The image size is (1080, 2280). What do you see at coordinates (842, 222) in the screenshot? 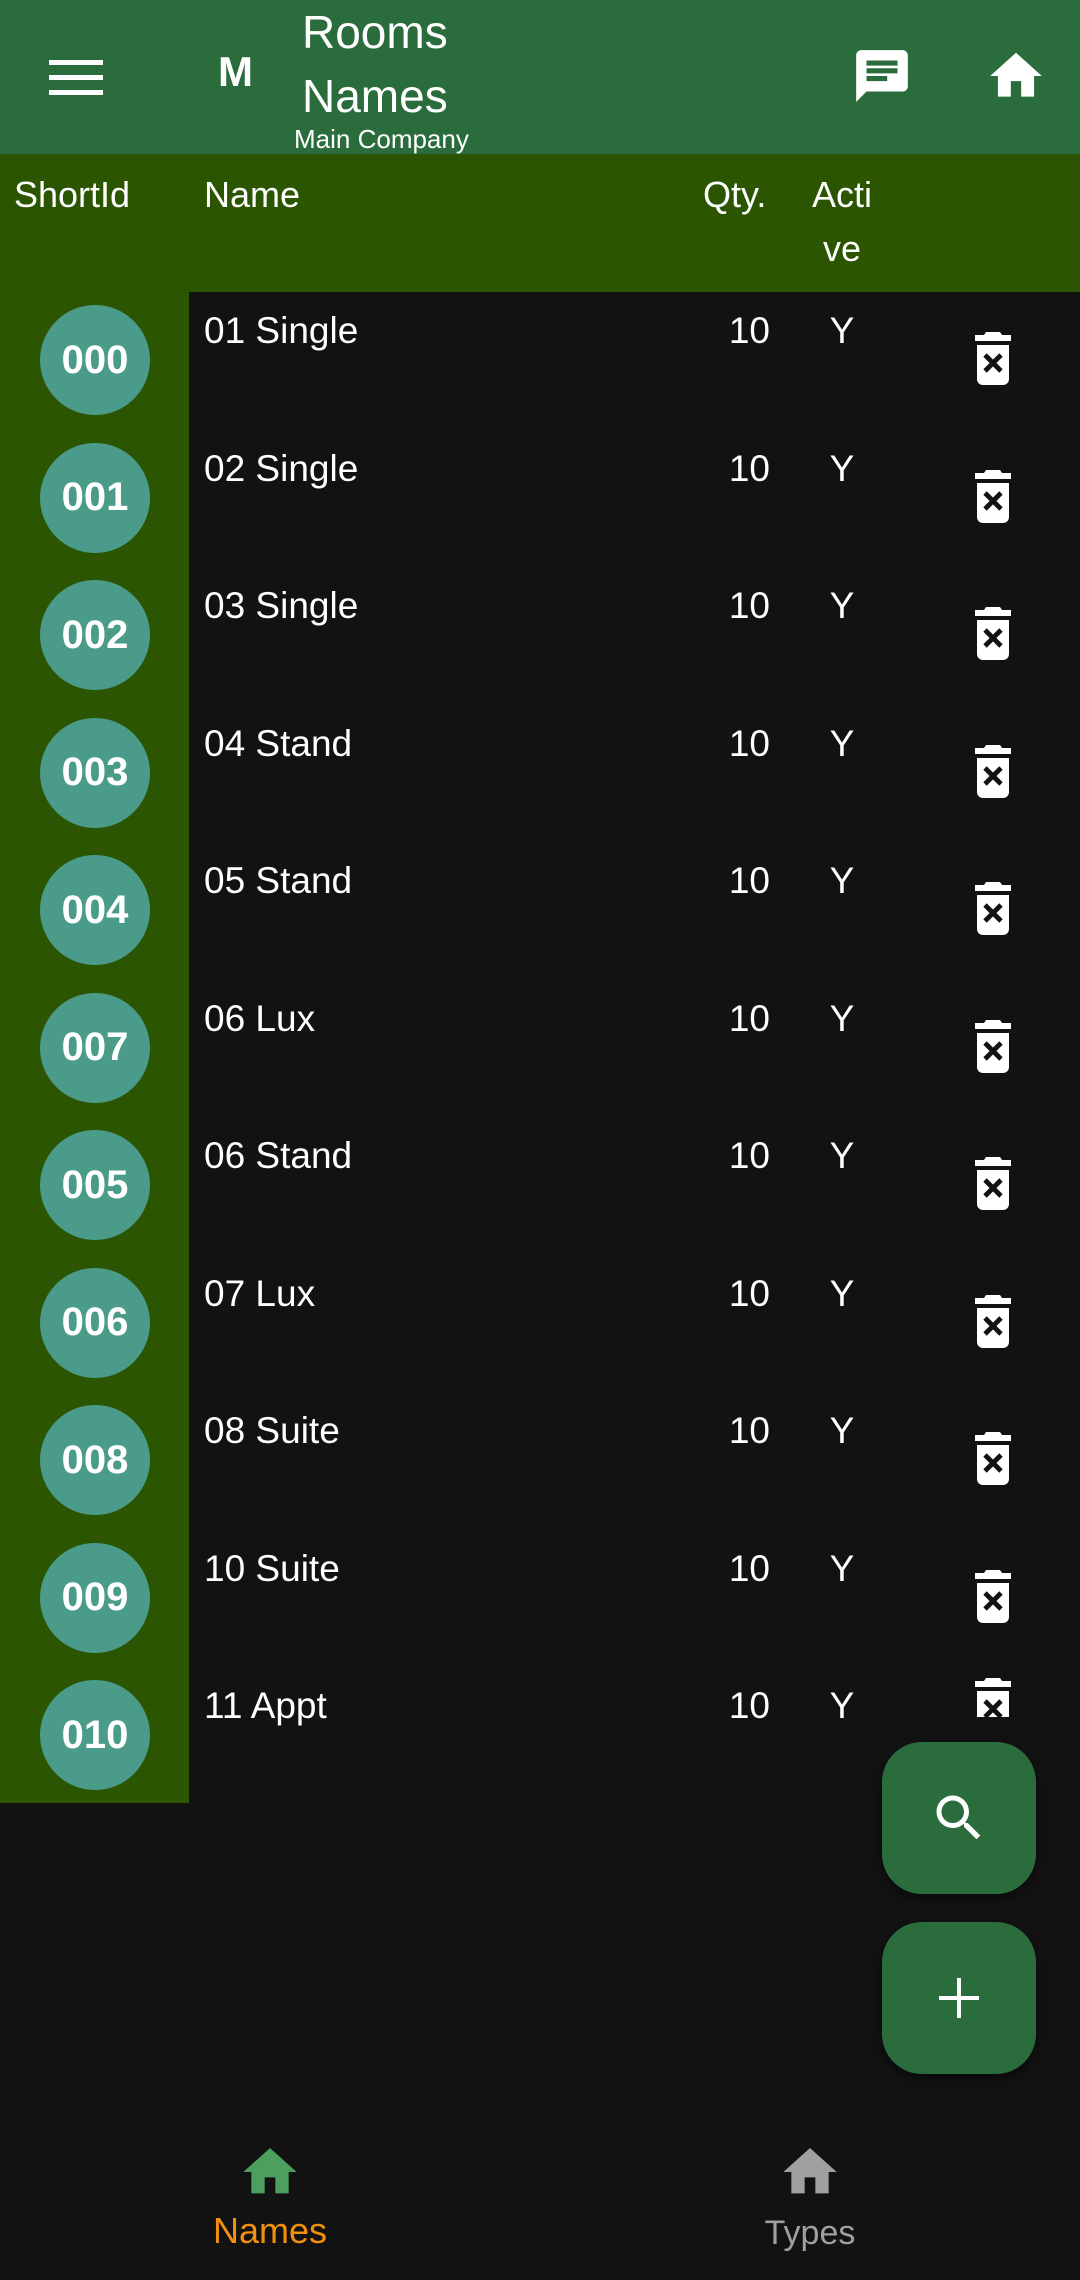
I see `header-active: Acti ve` at bounding box center [842, 222].